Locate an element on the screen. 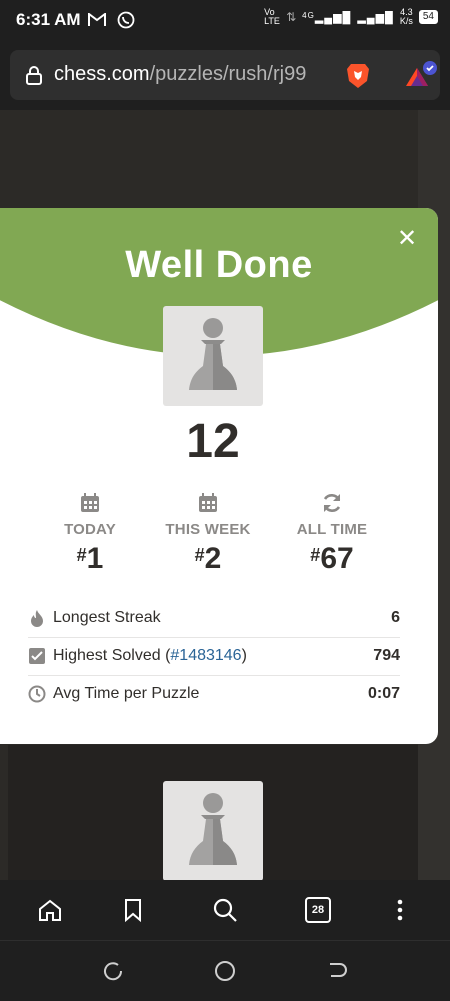  bookmark-icon is located at coordinates (133, 910).